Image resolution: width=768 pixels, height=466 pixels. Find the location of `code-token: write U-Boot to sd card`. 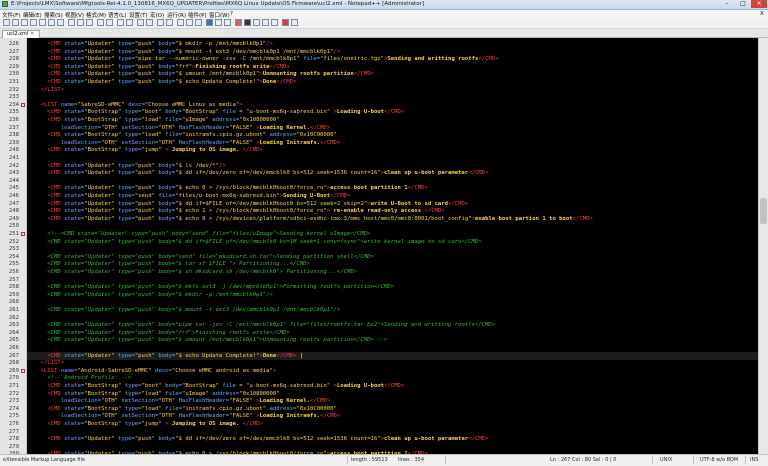

code-token: write U-Boot to sd card is located at coordinates (409, 203).